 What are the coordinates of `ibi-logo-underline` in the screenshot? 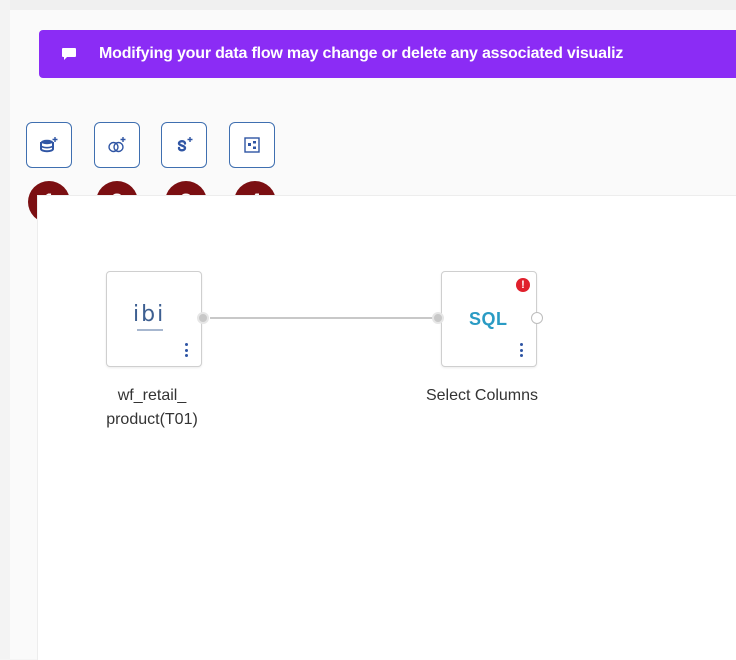 It's located at (150, 330).